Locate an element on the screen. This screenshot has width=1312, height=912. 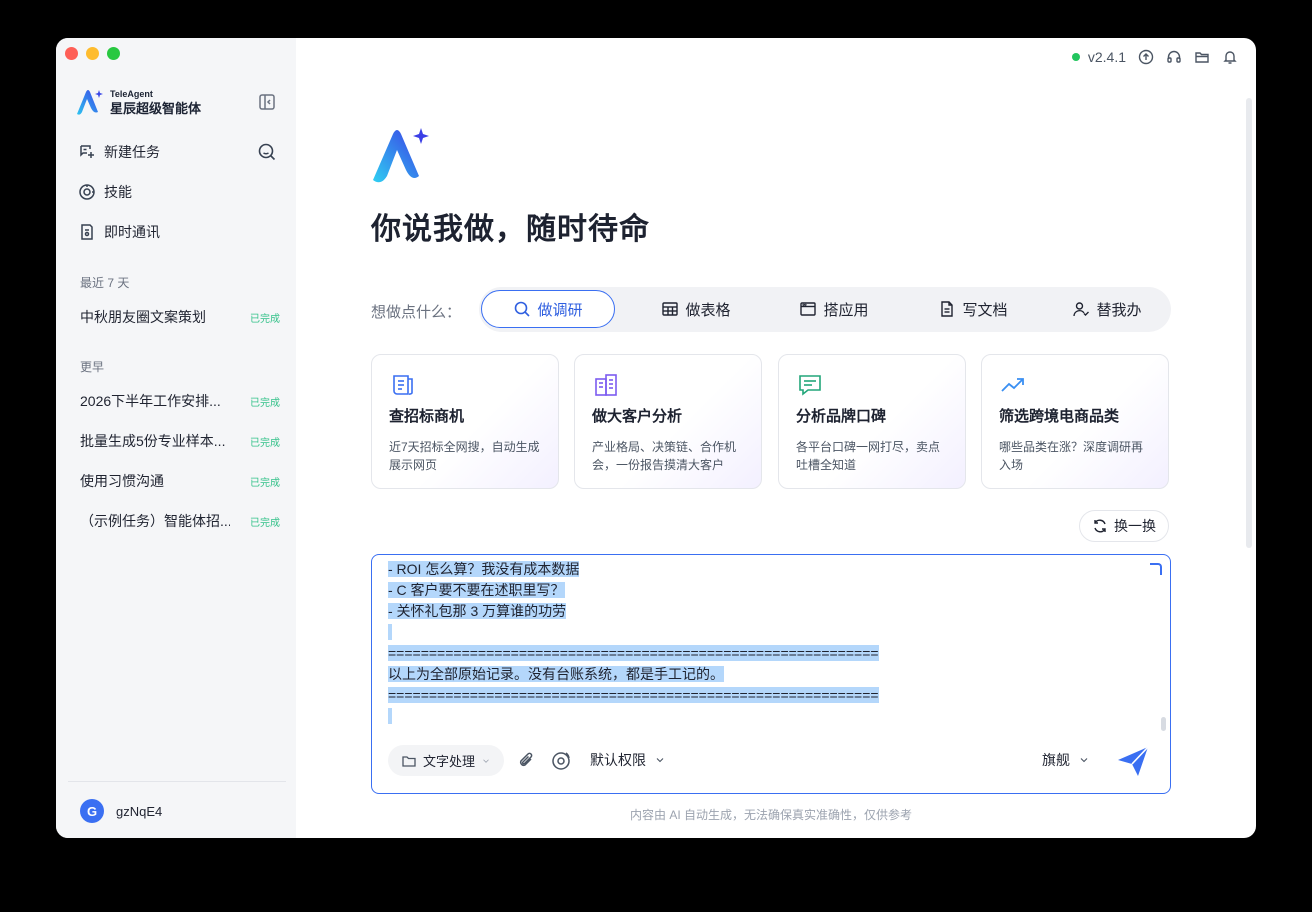
suggestion-card-ecommerce: 筛选跨境电商品类 哪些品类在涨？深度调研再入场 is located at coordinates (1075, 421).